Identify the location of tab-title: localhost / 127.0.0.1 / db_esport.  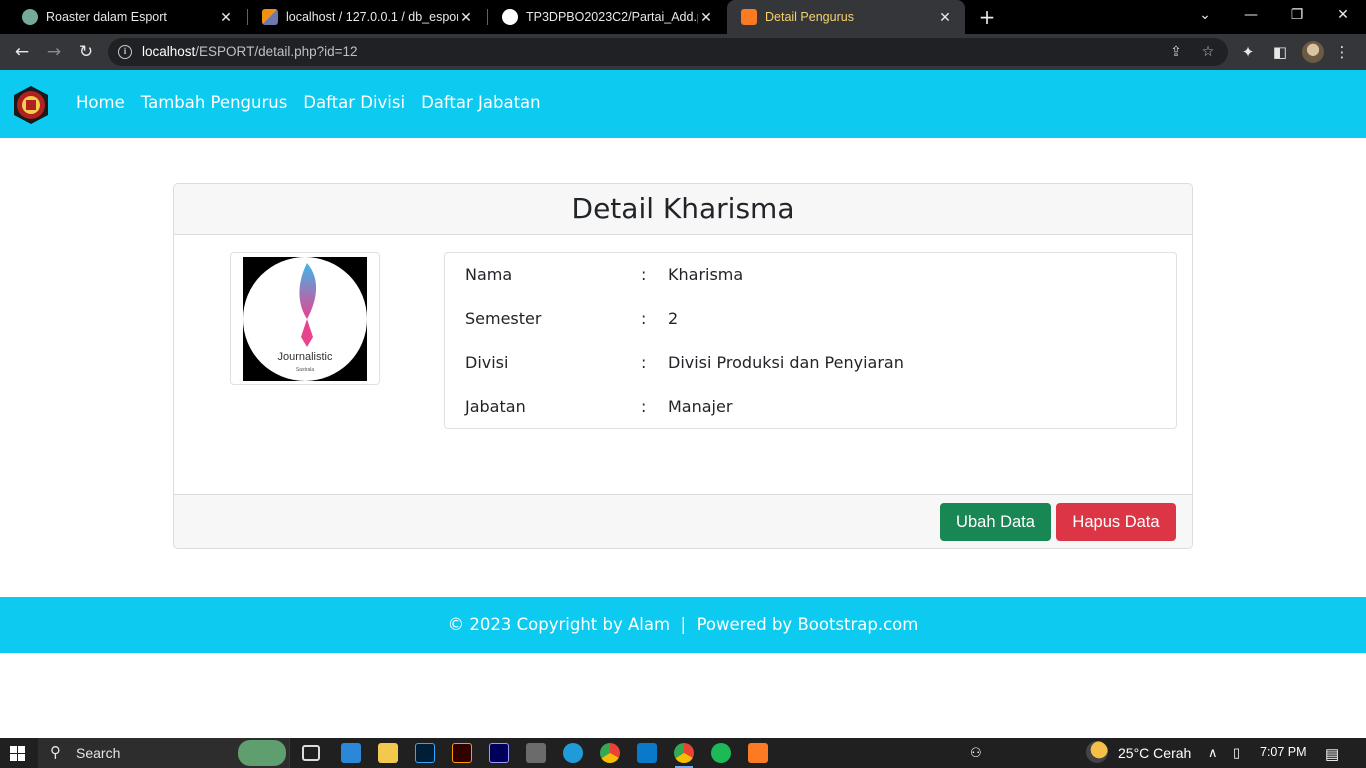
(372, 17).